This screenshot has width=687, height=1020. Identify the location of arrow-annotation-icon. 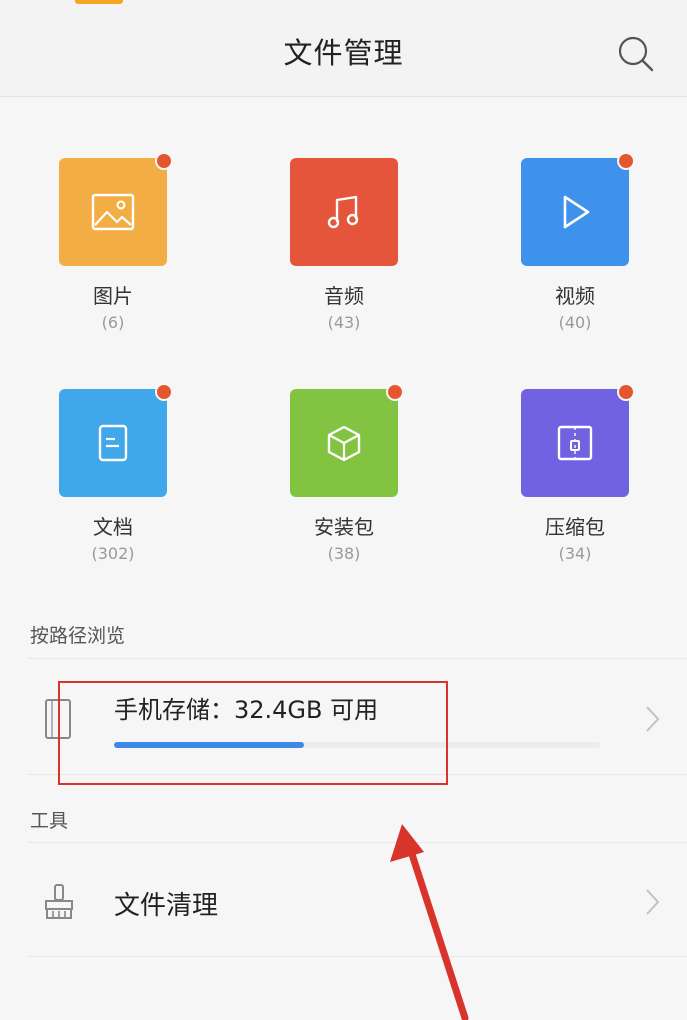
(429, 922).